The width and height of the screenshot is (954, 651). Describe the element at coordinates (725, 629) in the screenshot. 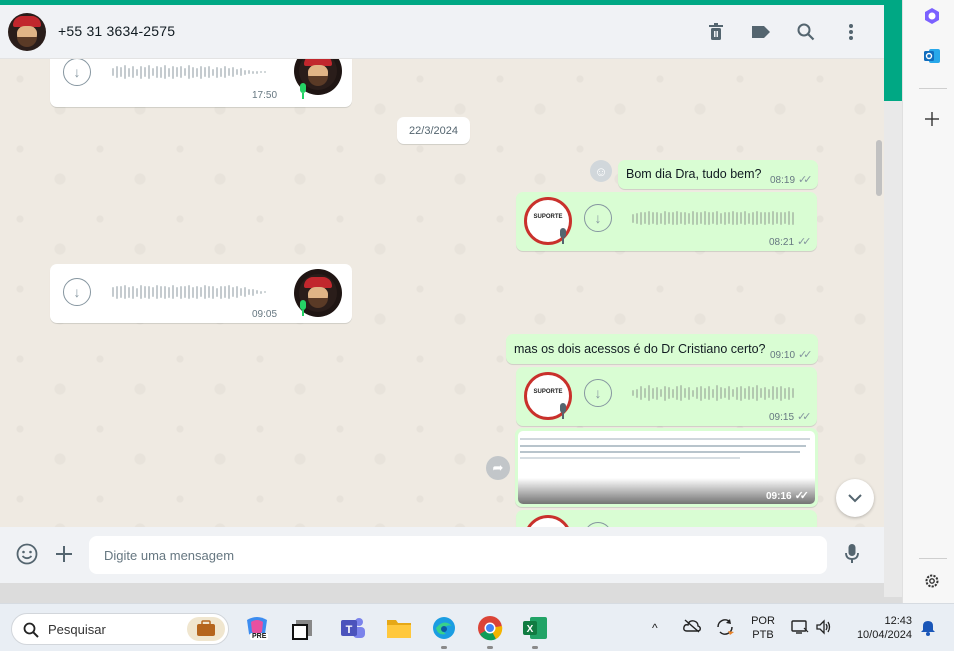

I see `sync-icon` at that location.